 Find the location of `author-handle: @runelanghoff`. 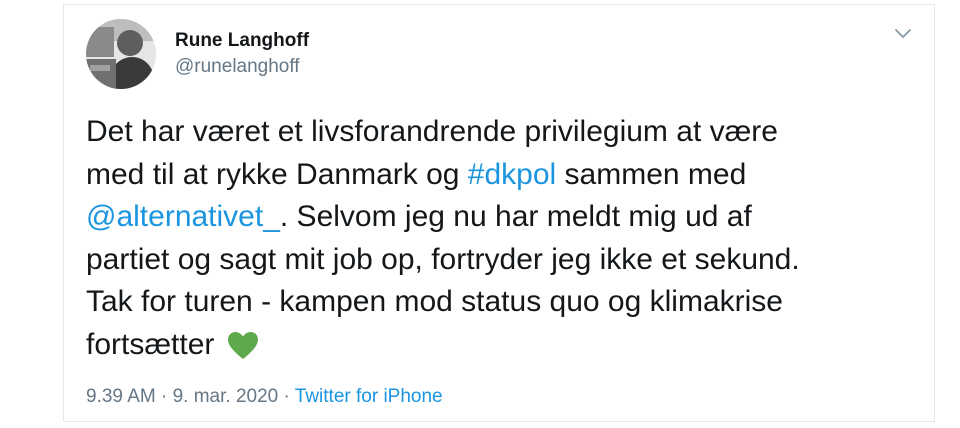

author-handle: @runelanghoff is located at coordinates (242, 67).